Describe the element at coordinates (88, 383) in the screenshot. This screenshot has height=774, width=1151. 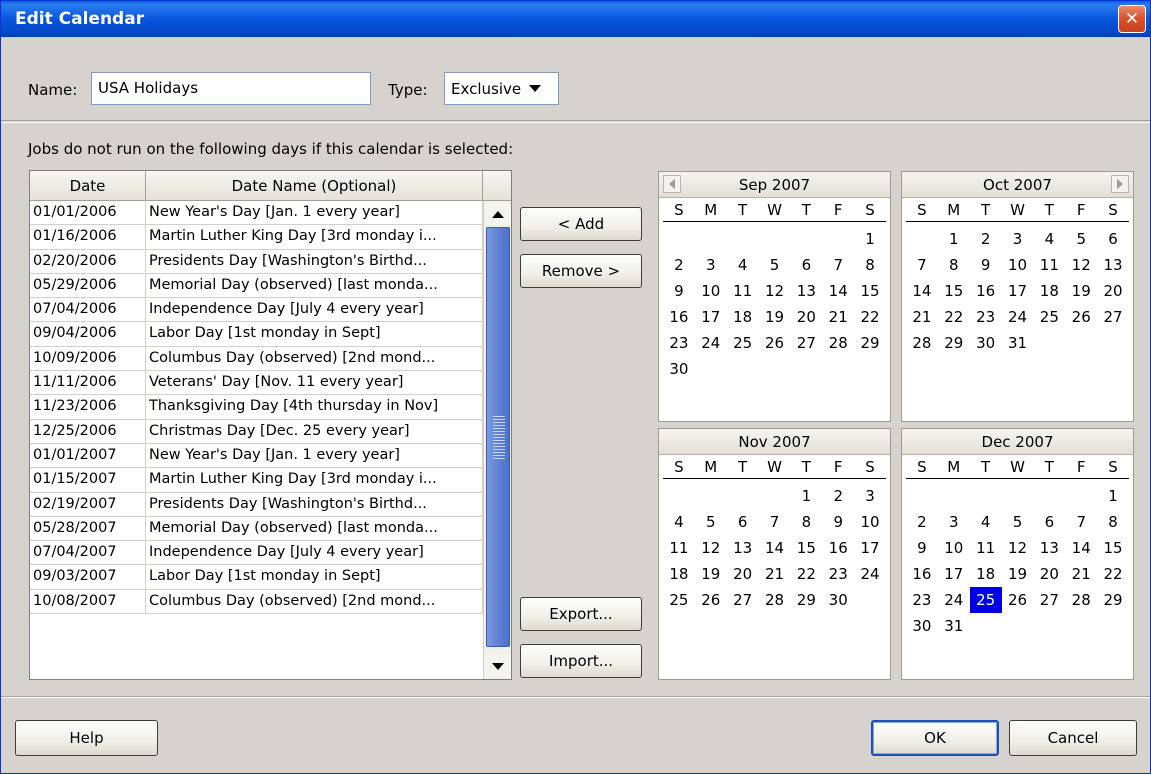
I see `row-date: 11/11/2006` at that location.